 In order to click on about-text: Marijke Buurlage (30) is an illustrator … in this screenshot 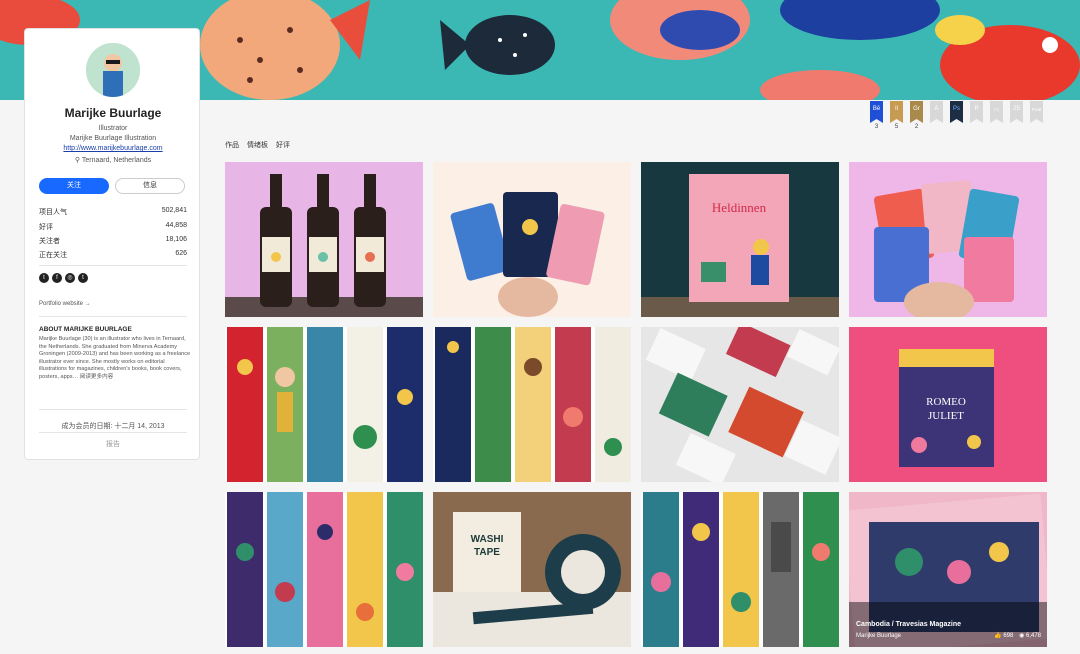, I will do `click(115, 358)`.